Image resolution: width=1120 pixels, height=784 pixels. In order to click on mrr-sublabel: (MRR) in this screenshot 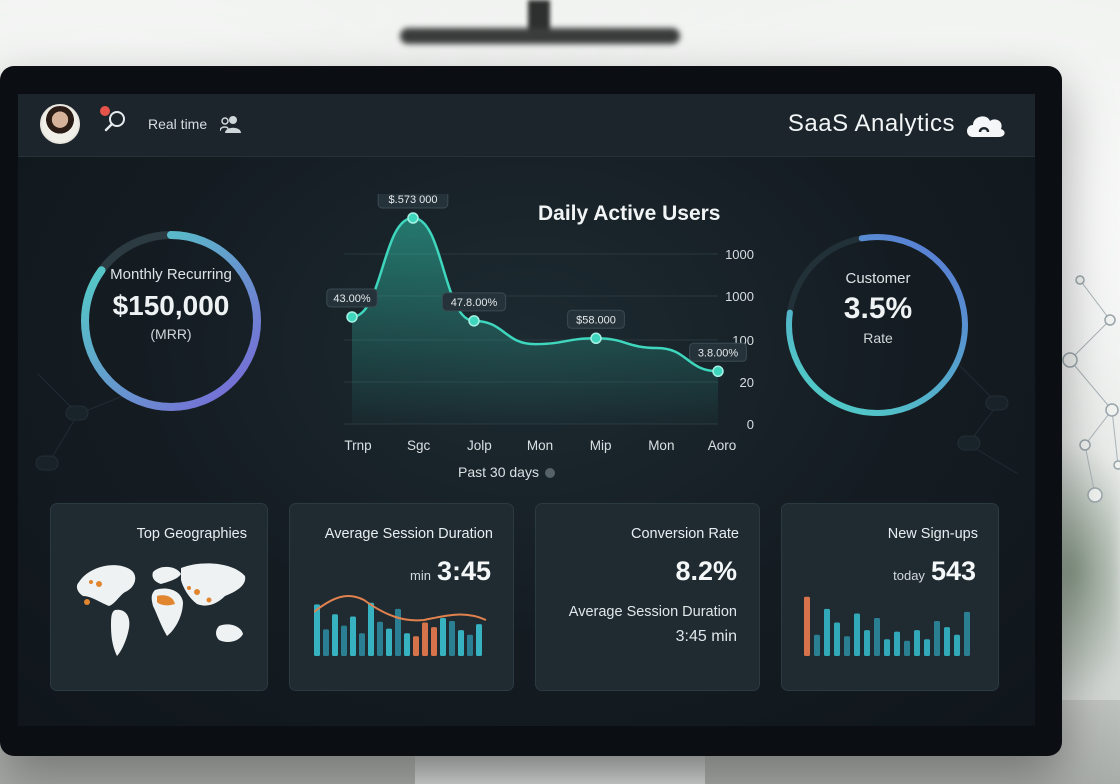, I will do `click(171, 334)`.